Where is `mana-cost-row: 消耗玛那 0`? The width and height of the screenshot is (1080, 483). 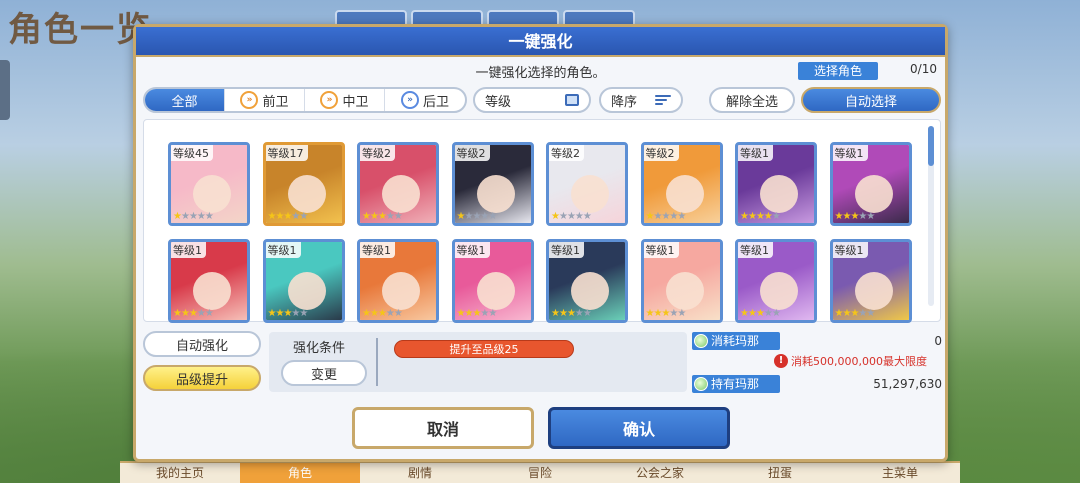 mana-cost-row: 消耗玛那 0 is located at coordinates (817, 341).